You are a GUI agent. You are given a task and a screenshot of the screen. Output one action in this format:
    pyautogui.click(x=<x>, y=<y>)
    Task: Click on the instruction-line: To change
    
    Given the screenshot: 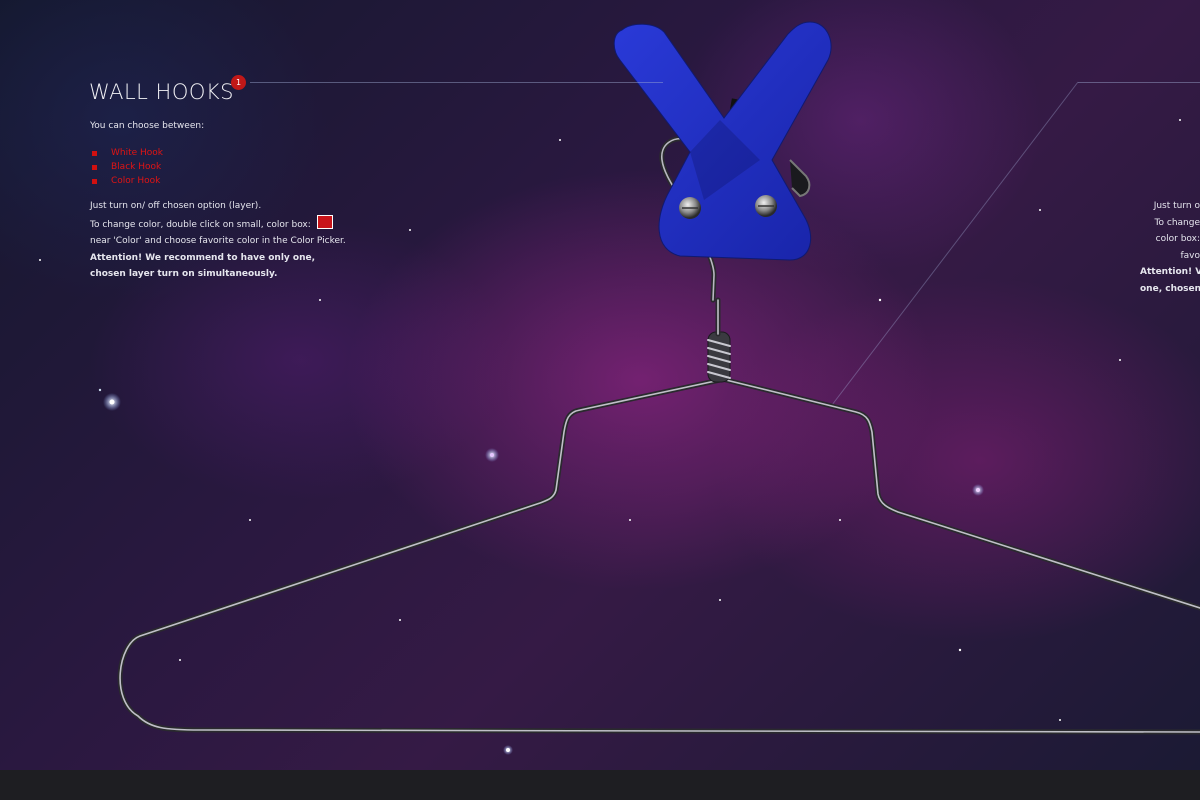 What is the action you would take?
    pyautogui.click(x=1177, y=222)
    